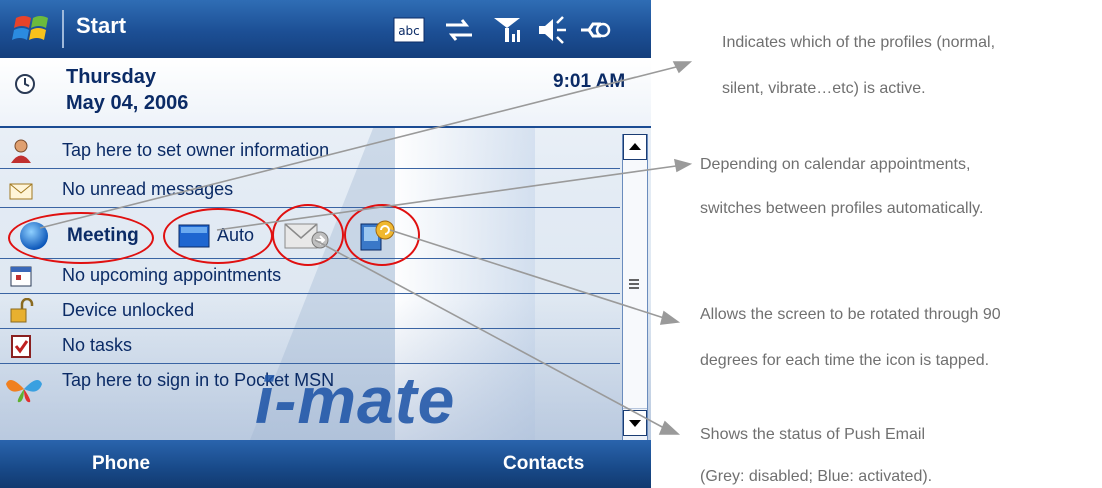  I want to click on owner-info-row: Tap here to set owner information, so click(310, 151).